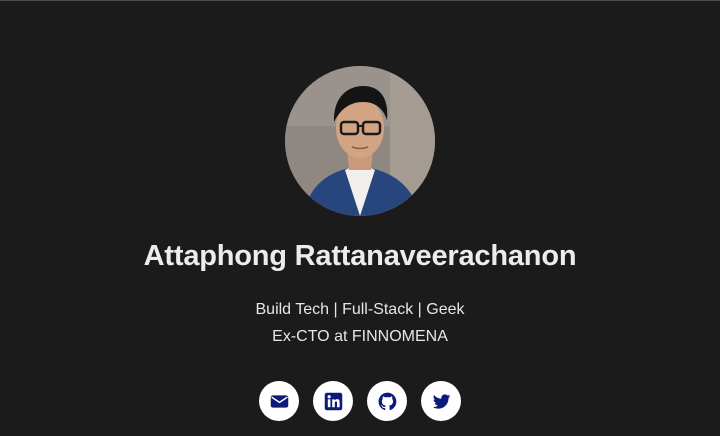 The image size is (720, 436). I want to click on twitter-icon, so click(441, 401).